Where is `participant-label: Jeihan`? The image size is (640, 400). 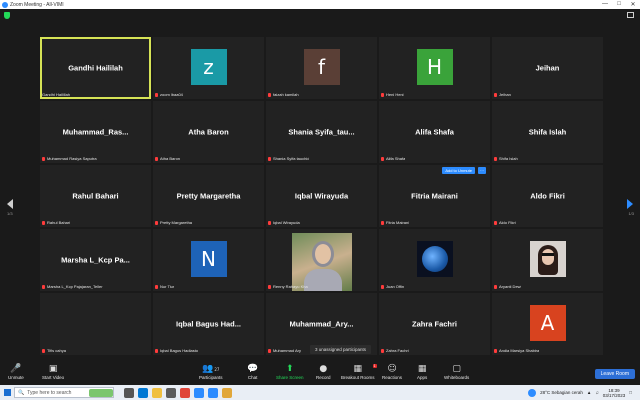
participant-label: Jeihan is located at coordinates (502, 94).